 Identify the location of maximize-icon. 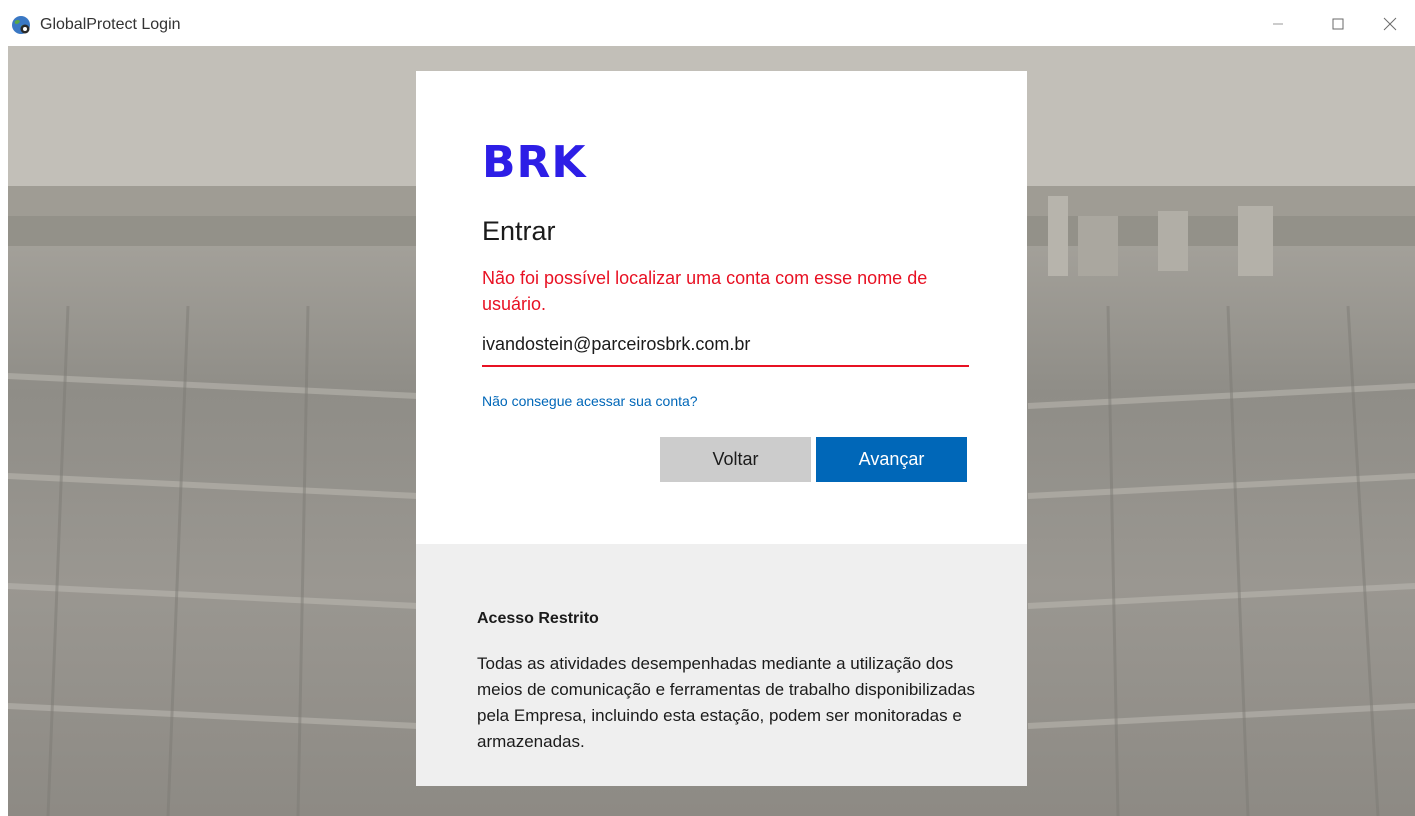
(1338, 24).